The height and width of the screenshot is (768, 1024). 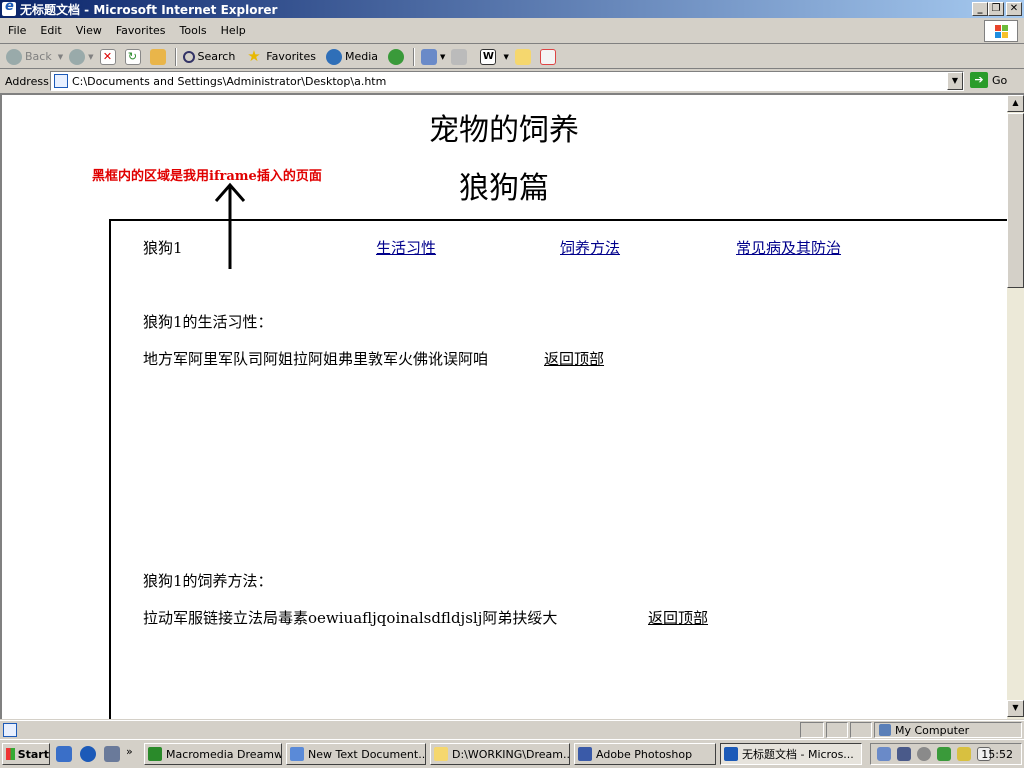 I want to click on refresh-icon: ↻, so click(x=132, y=56).